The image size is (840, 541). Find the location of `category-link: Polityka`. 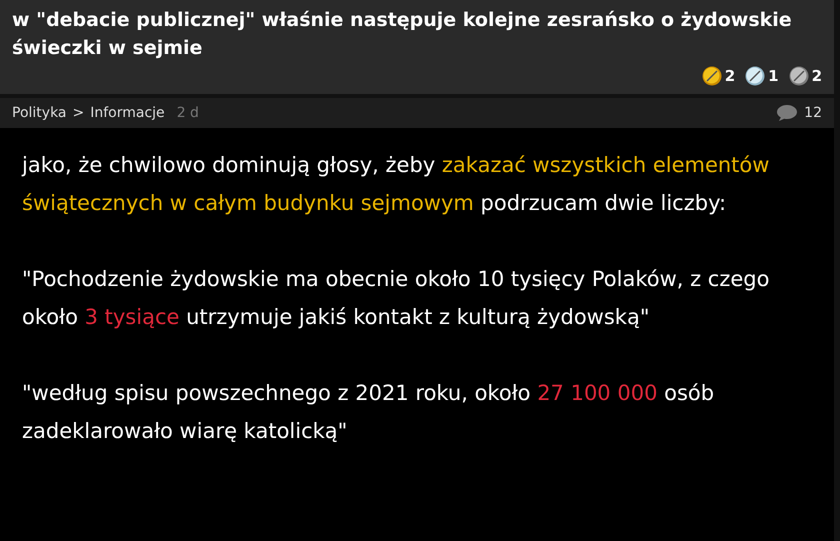

category-link: Polityka is located at coordinates (39, 113).